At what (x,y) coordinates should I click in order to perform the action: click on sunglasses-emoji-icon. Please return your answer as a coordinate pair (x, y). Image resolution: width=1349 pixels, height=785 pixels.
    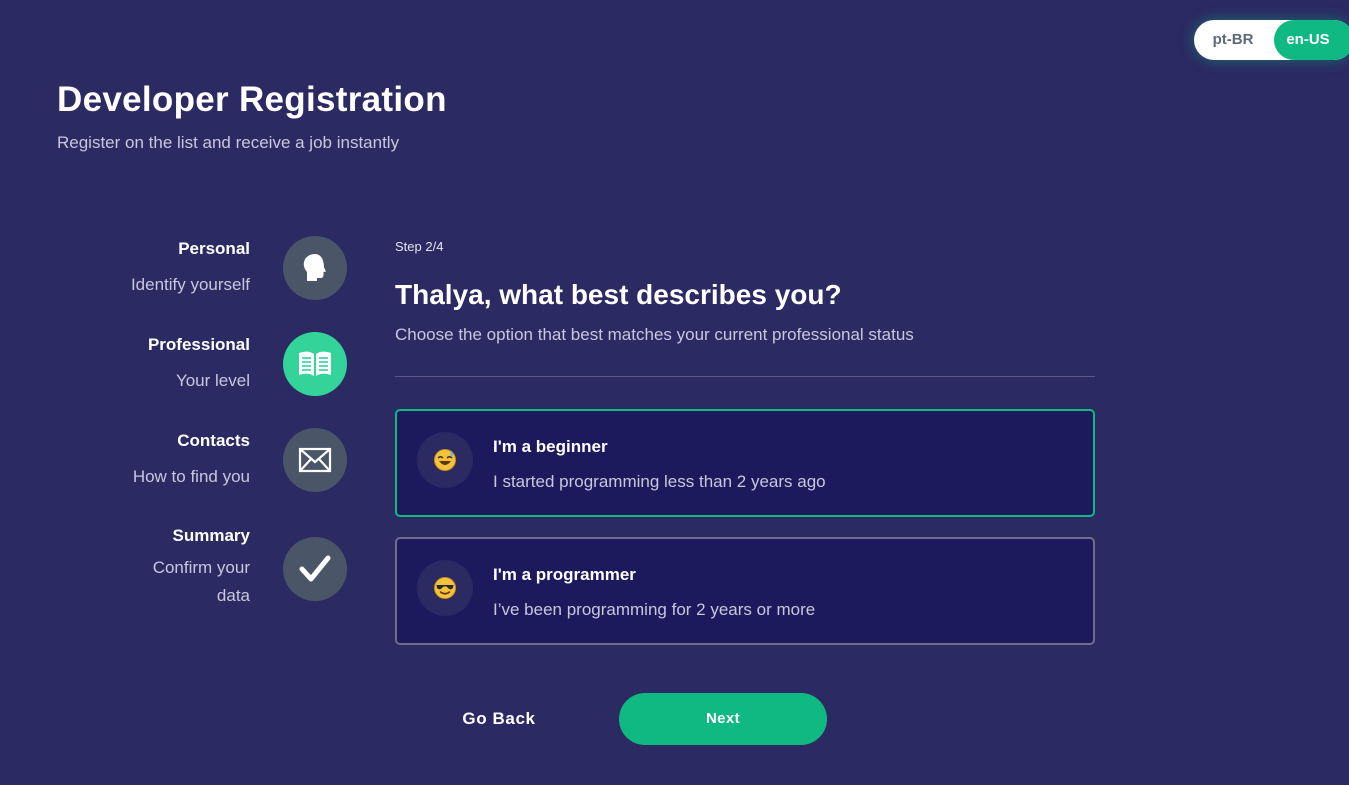
    Looking at the image, I should click on (445, 588).